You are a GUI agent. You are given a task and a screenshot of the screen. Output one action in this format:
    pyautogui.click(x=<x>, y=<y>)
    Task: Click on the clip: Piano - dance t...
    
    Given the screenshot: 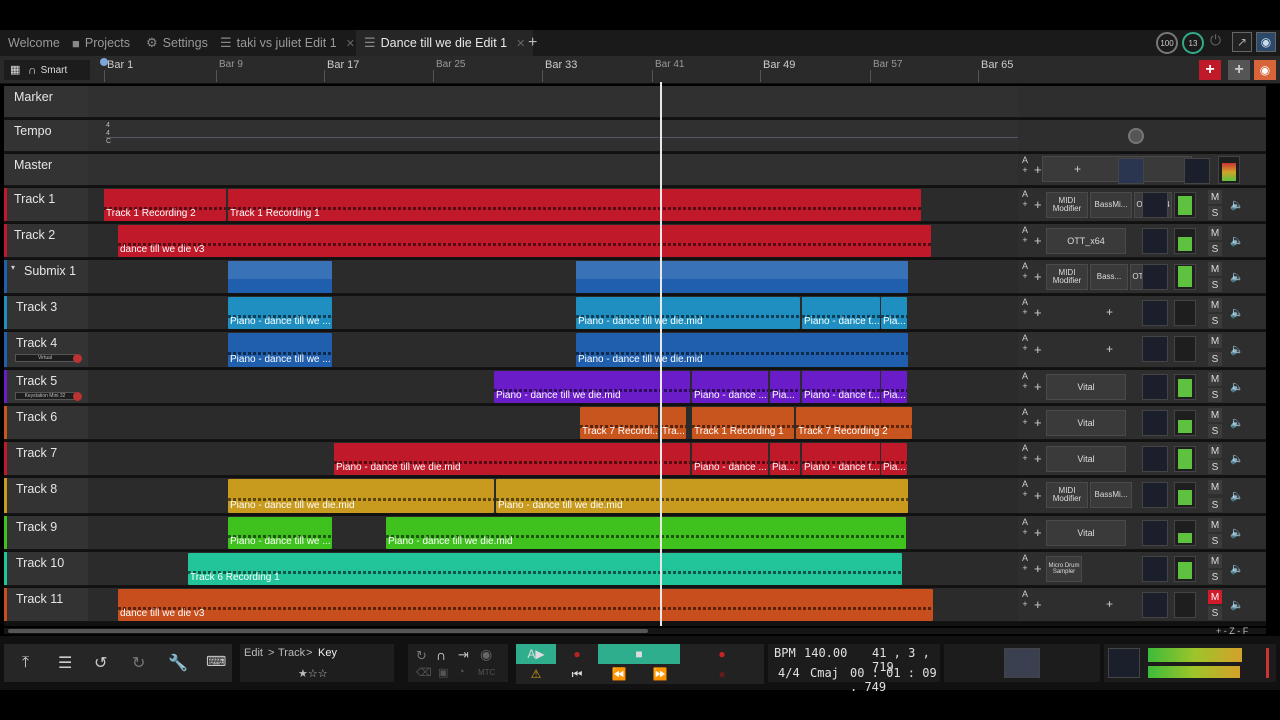 What is the action you would take?
    pyautogui.click(x=841, y=387)
    